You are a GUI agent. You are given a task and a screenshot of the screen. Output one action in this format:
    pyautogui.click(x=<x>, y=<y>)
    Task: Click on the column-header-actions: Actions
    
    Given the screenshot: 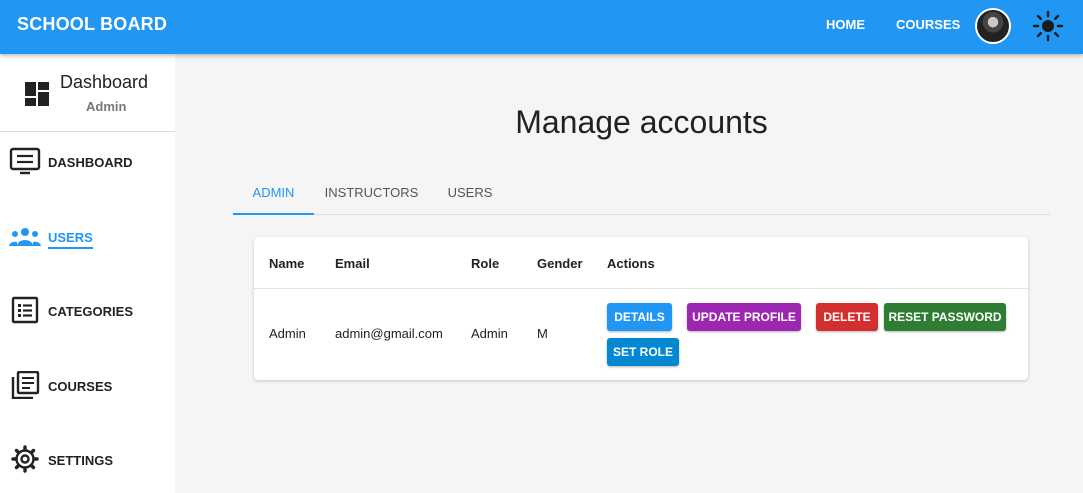 What is the action you would take?
    pyautogui.click(x=631, y=263)
    